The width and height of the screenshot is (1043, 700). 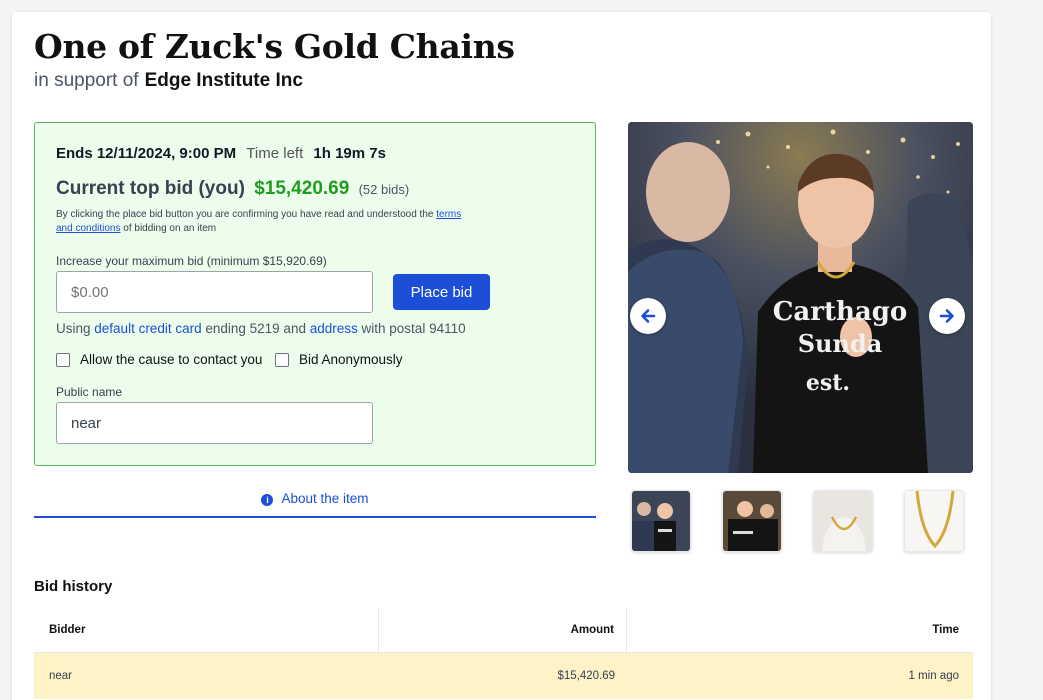 I want to click on info-icon: i, so click(x=267, y=500).